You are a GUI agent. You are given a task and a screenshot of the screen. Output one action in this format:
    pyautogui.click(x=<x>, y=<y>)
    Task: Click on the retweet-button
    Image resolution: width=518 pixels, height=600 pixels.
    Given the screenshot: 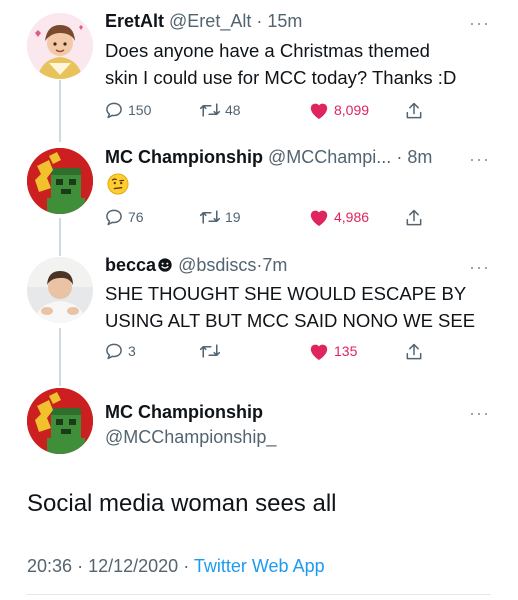 What is the action you would take?
    pyautogui.click(x=212, y=351)
    